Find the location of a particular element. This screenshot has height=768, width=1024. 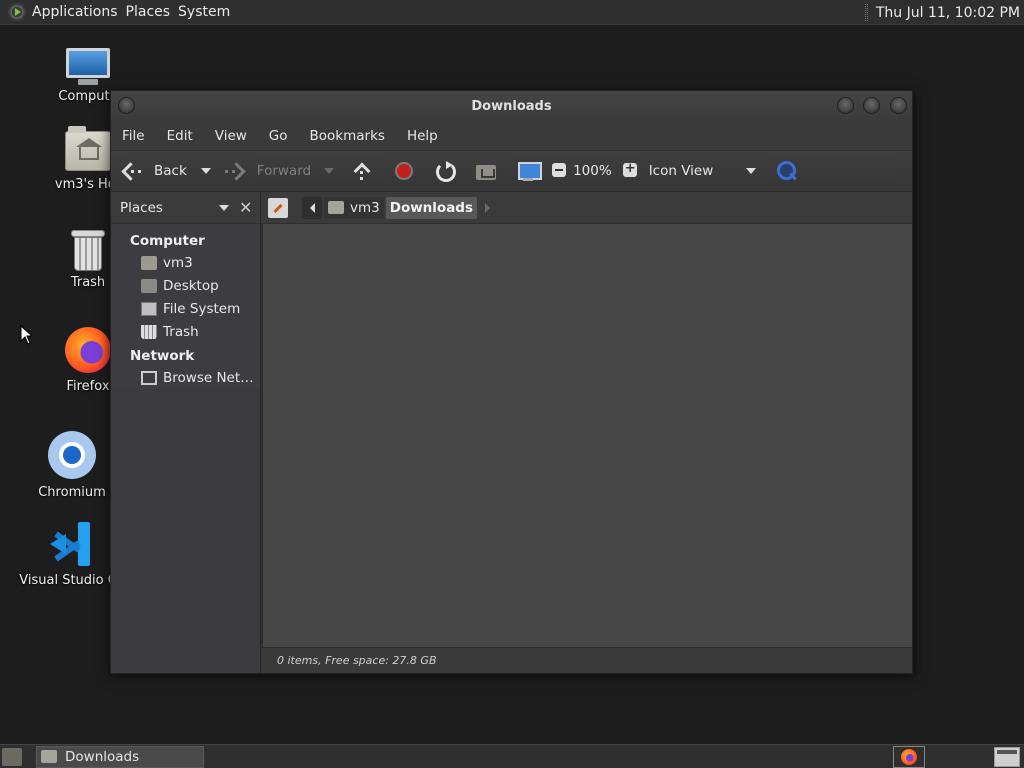

zoom-in-icon is located at coordinates (631, 171).